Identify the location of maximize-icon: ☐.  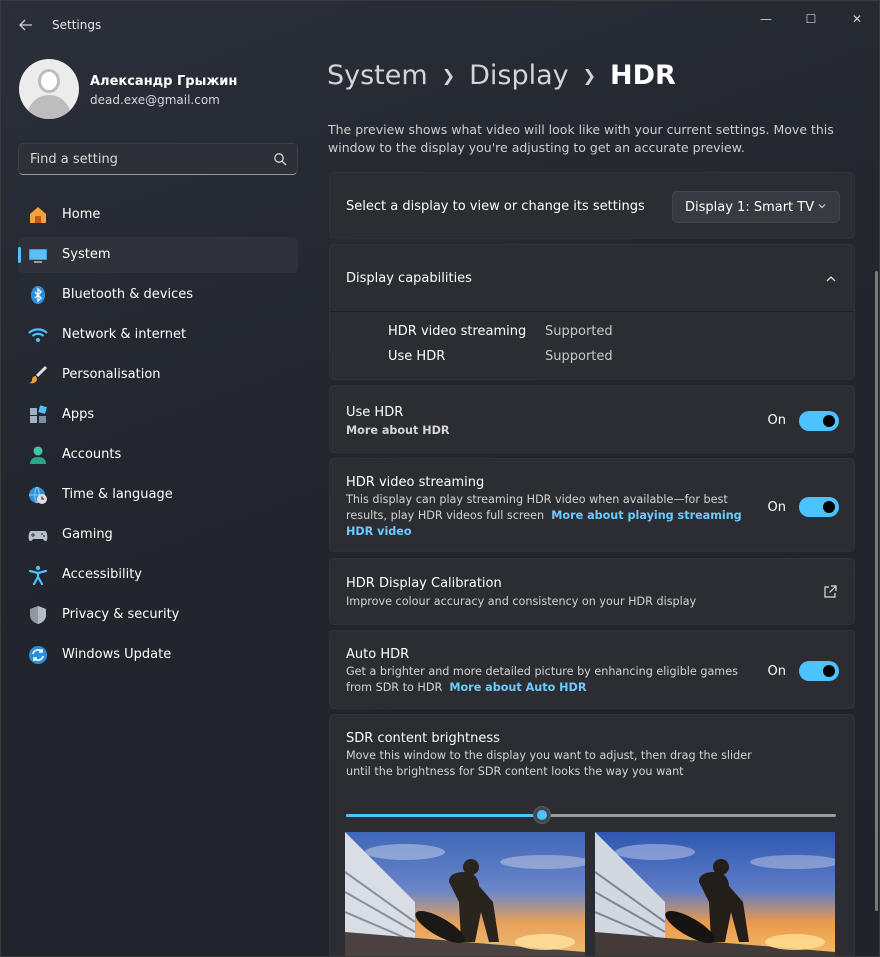
(811, 19).